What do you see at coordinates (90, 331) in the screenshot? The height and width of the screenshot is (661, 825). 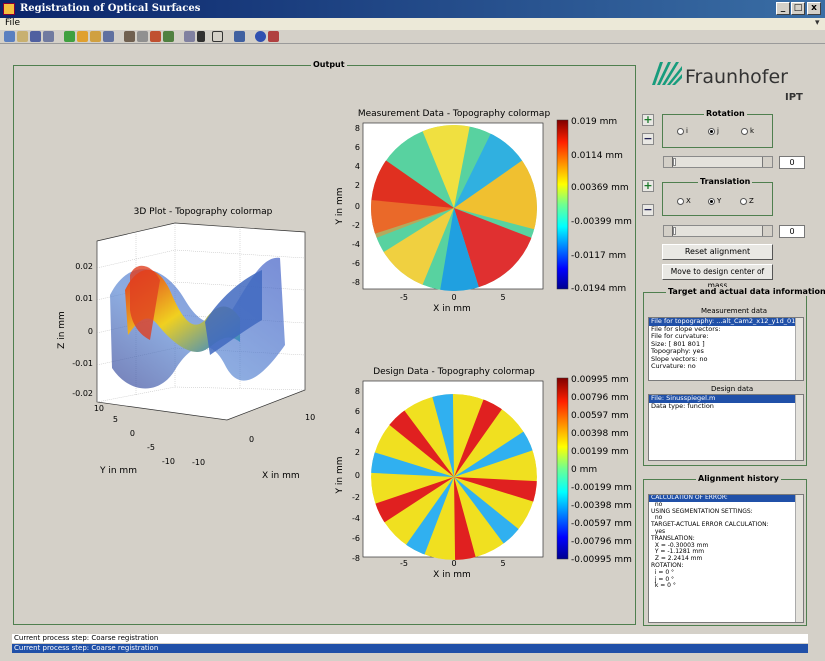 I see `z-tick: 0` at bounding box center [90, 331].